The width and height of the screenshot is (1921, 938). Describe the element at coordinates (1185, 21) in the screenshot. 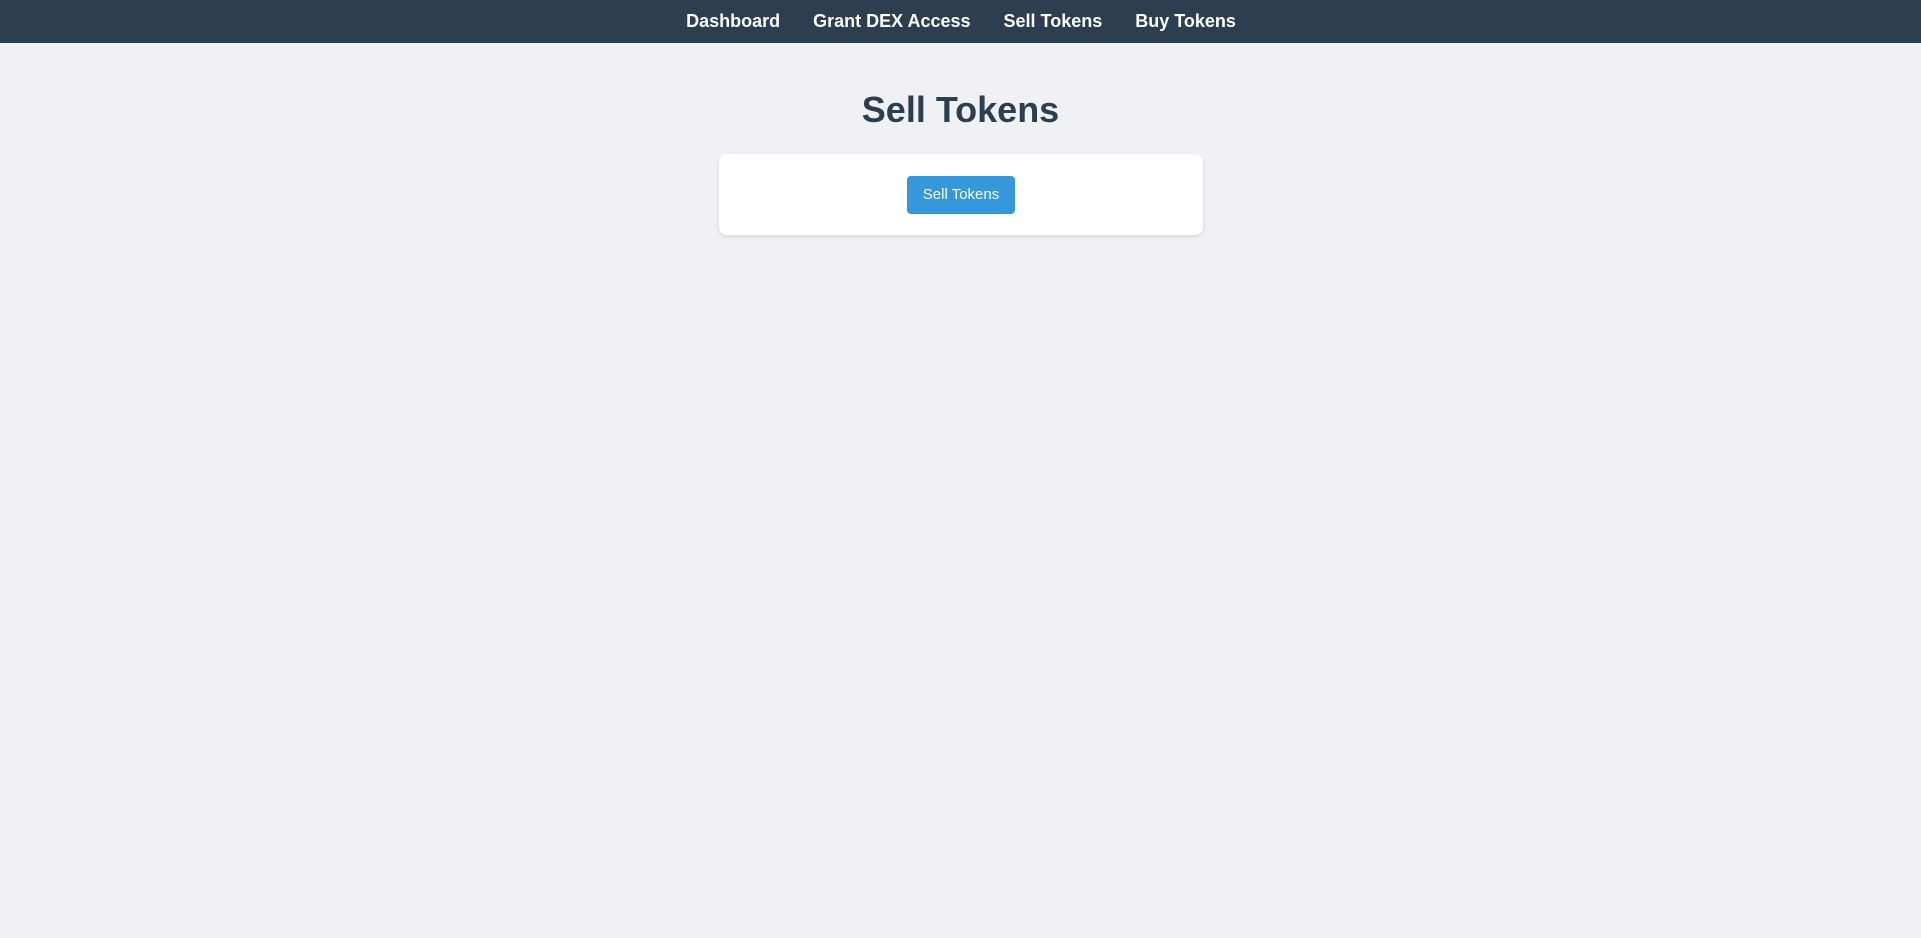

I see `nav-link-buy-tokens: Buy Tokens` at that location.